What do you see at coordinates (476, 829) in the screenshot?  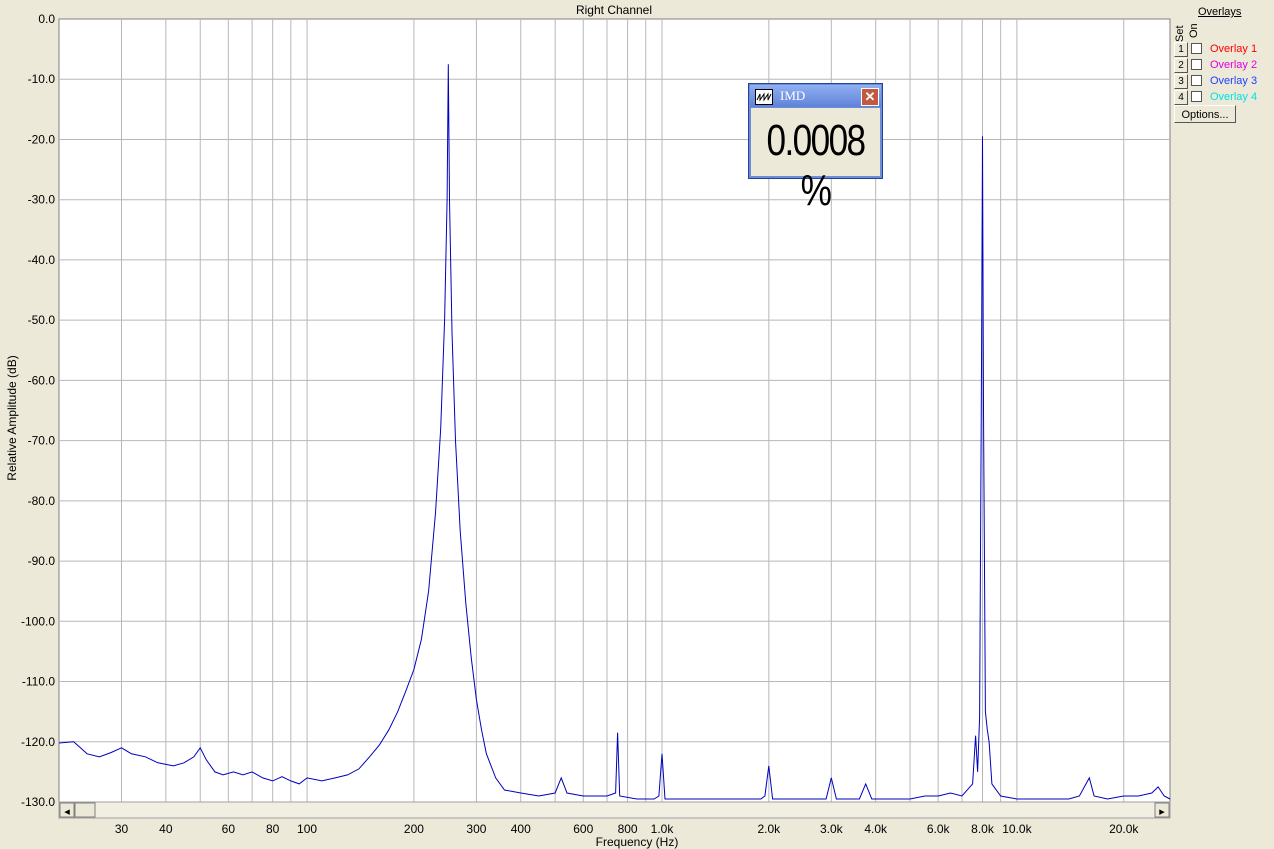 I see `x-tick-label: 300` at bounding box center [476, 829].